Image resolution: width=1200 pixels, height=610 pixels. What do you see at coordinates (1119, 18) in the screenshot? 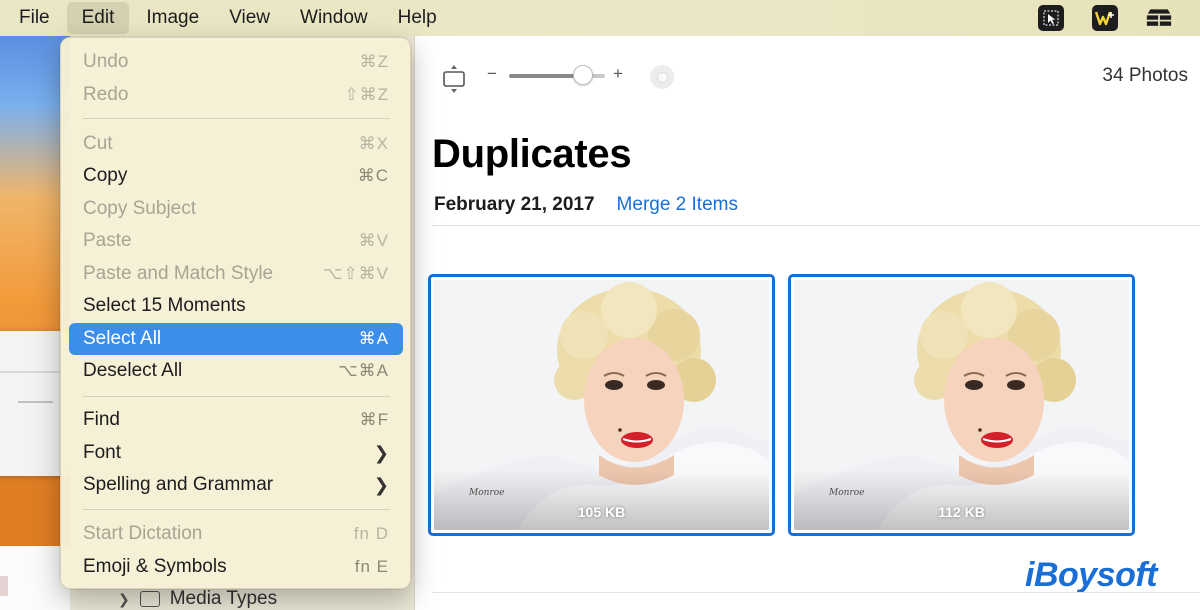
I see `menu-bar-tray` at bounding box center [1119, 18].